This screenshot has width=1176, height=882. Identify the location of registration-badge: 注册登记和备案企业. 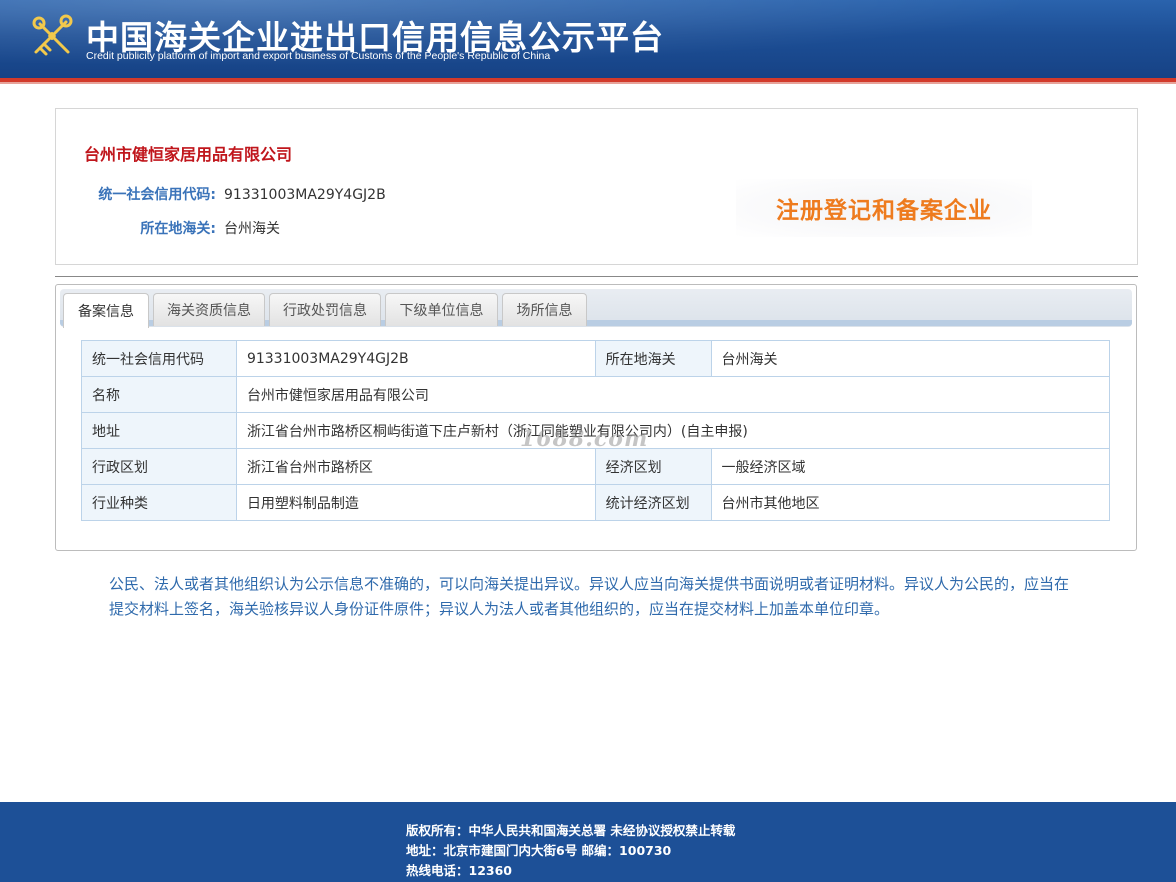
(884, 208).